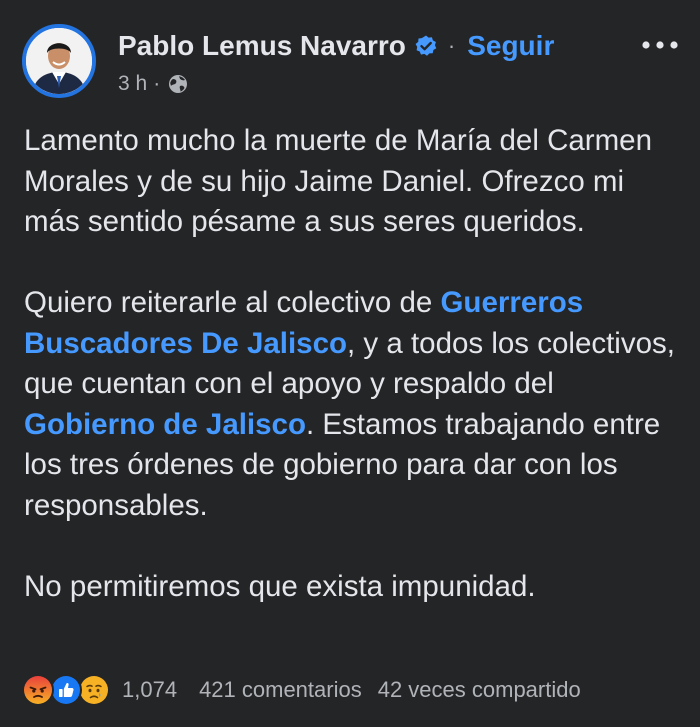 The image size is (700, 727). What do you see at coordinates (94, 690) in the screenshot?
I see `sad-reaction-icon` at bounding box center [94, 690].